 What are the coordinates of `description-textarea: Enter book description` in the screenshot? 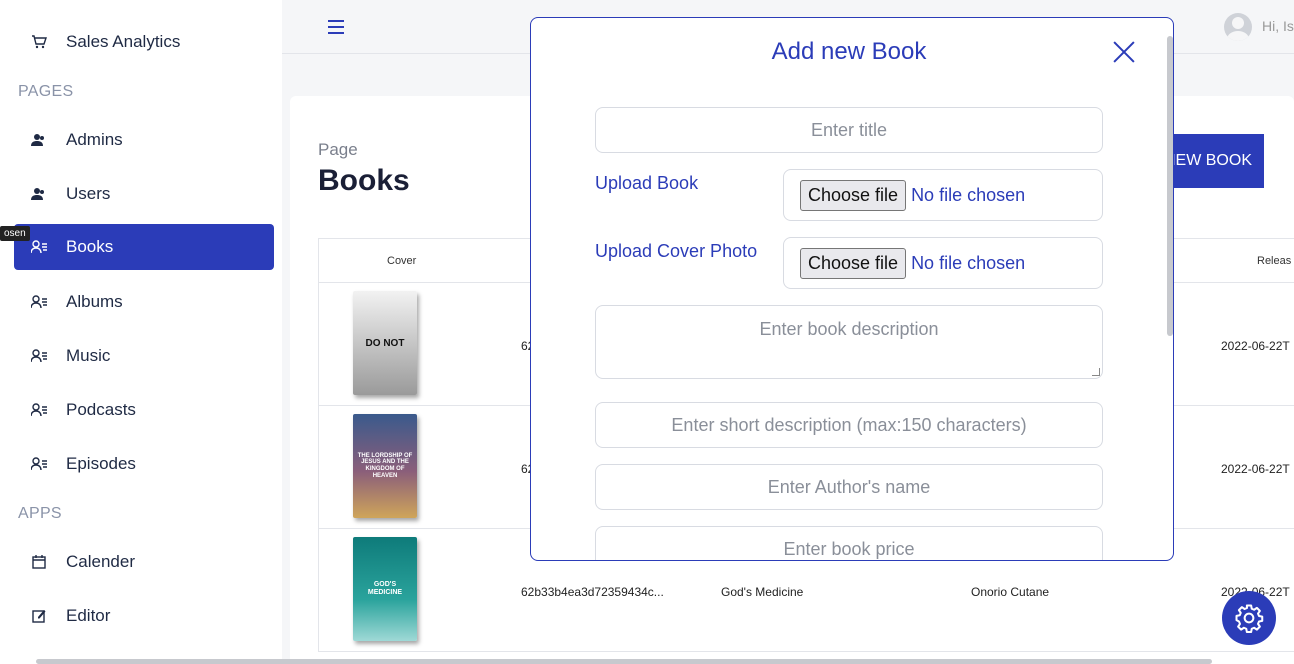 It's located at (849, 342).